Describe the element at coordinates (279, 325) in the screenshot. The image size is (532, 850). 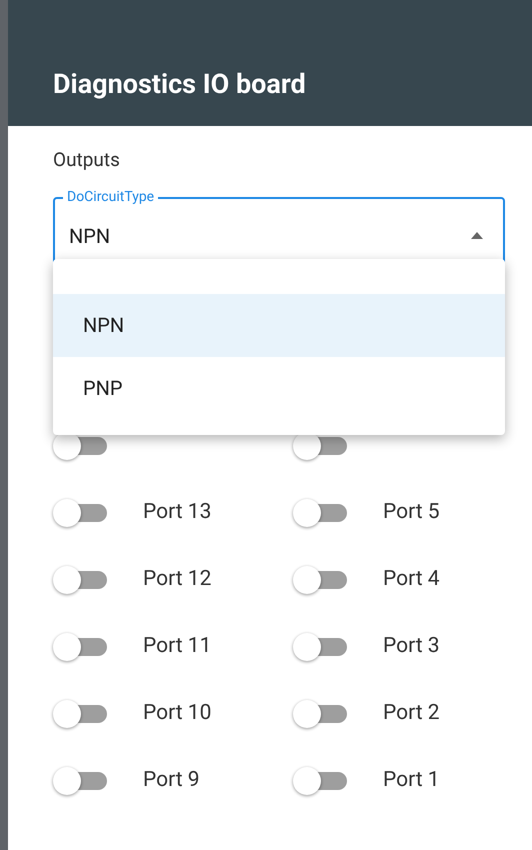
I see `menu-option: NPN` at that location.